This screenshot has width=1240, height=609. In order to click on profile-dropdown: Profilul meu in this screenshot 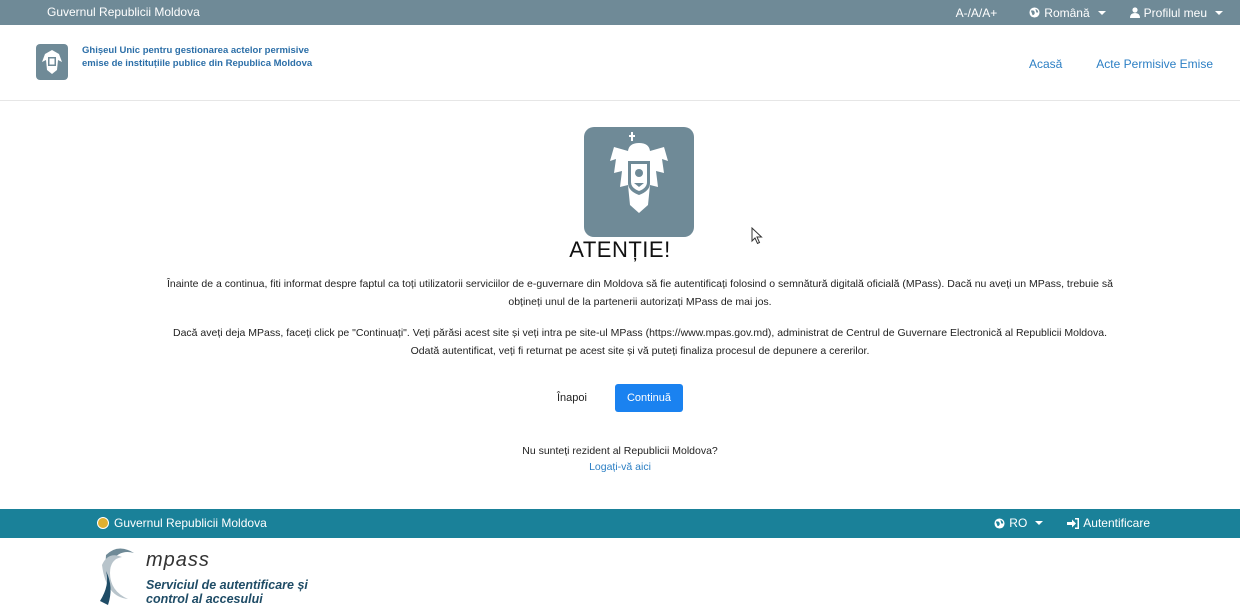, I will do `click(1176, 12)`.